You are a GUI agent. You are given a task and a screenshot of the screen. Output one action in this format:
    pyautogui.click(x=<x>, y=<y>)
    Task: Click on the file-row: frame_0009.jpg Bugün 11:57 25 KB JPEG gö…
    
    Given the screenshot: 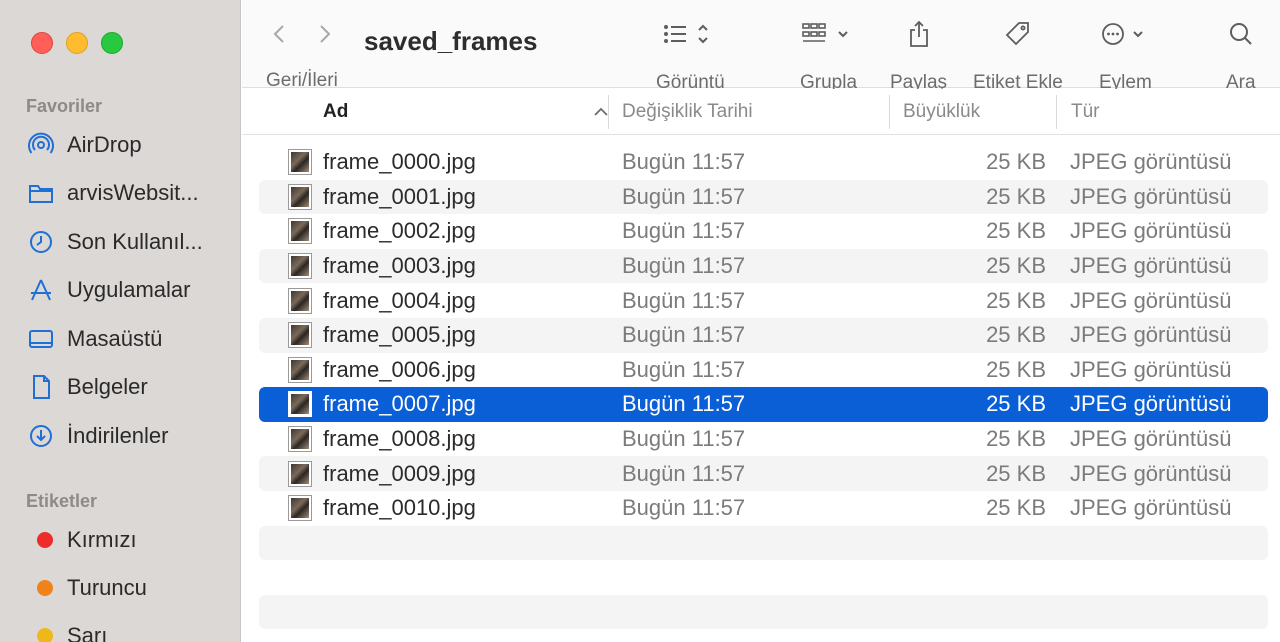 What is the action you would take?
    pyautogui.click(x=763, y=473)
    